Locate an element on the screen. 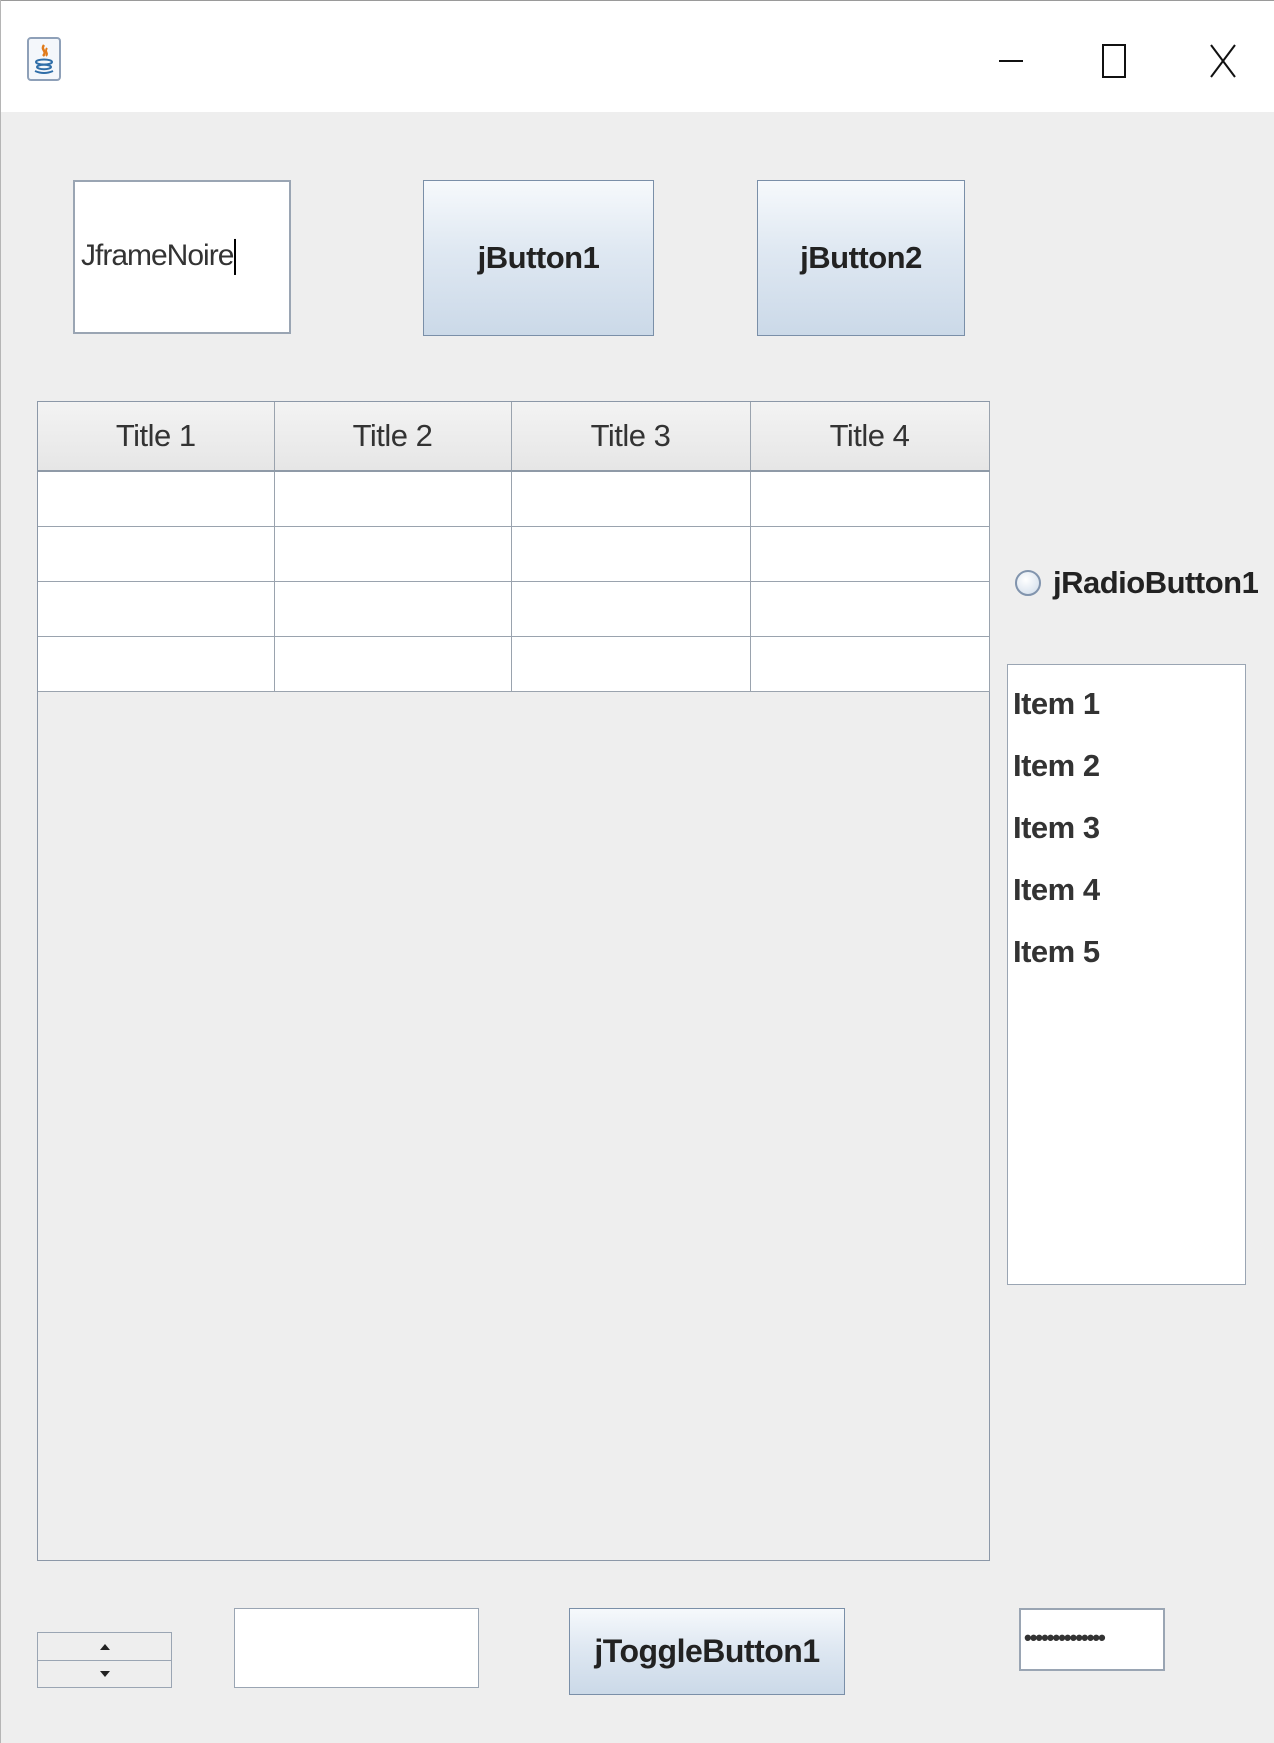 The image size is (1274, 1743). data-table: Title 1 Title 2 Title 3 Title 4 is located at coordinates (514, 547).